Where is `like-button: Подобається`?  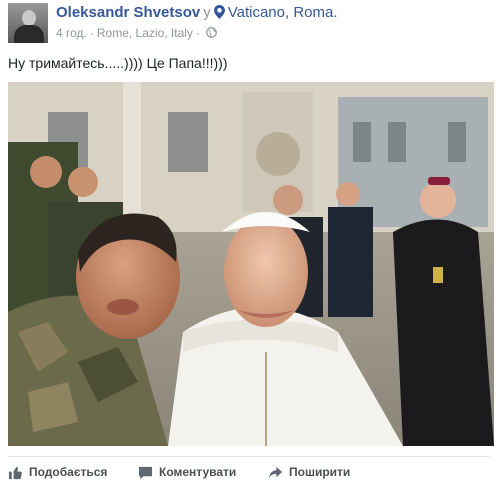
like-button: Подобається is located at coordinates (57, 472).